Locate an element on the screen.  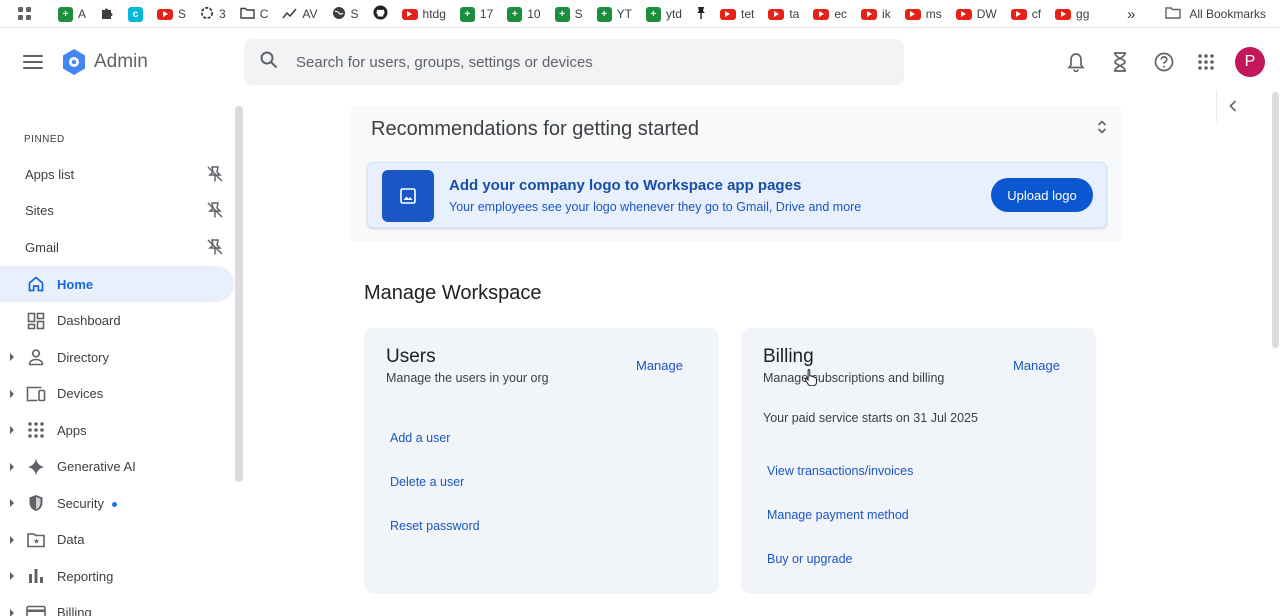
sidebar-item-reporting: Reporting is located at coordinates (117, 576).